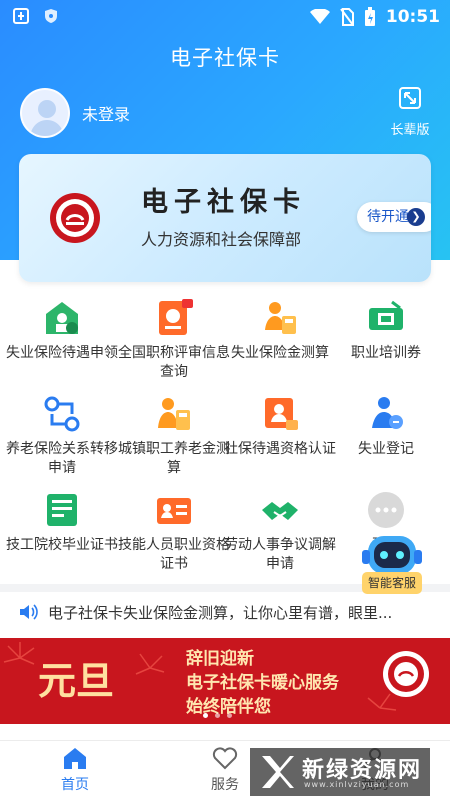 Image resolution: width=450 pixels, height=800 pixels. Describe the element at coordinates (220, 659) in the screenshot. I see `banner-line-1: 辞旧迎新` at that location.